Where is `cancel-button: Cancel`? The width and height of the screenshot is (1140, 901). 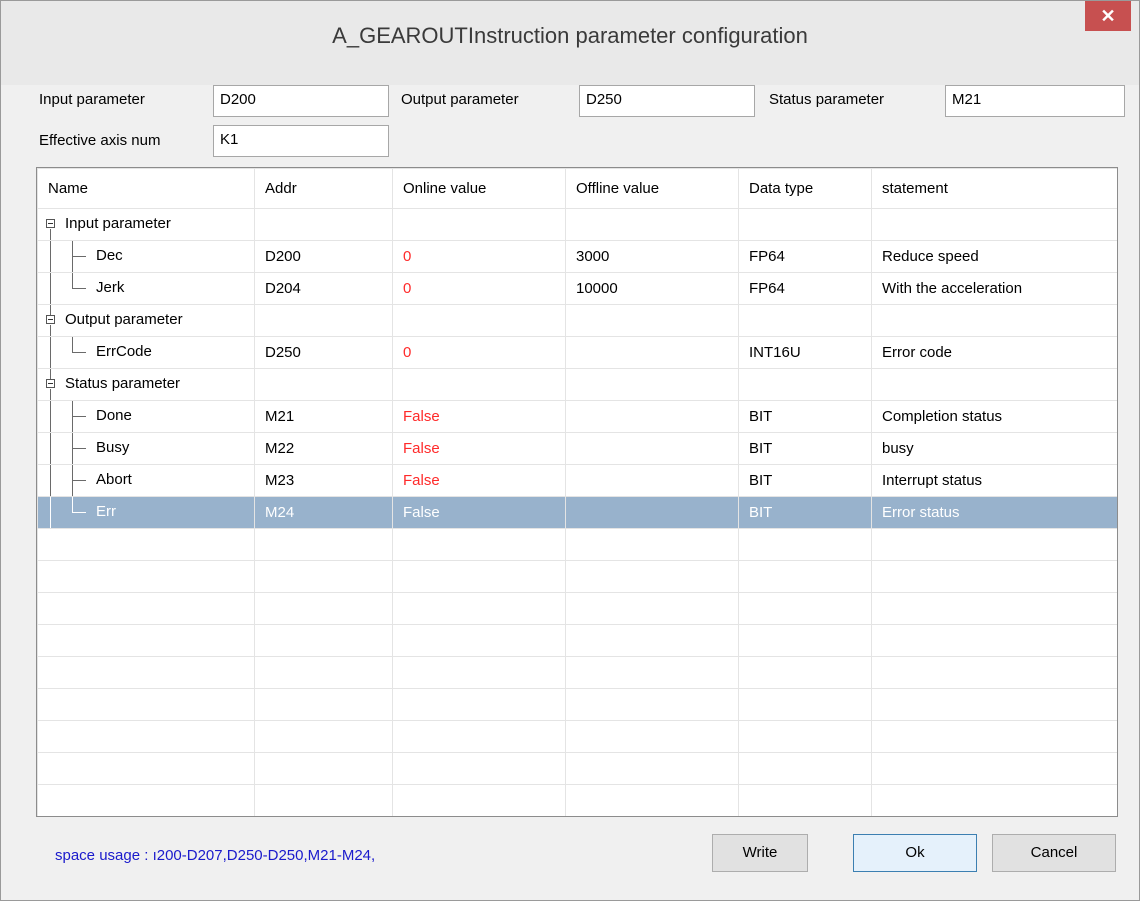
cancel-button: Cancel is located at coordinates (1054, 853).